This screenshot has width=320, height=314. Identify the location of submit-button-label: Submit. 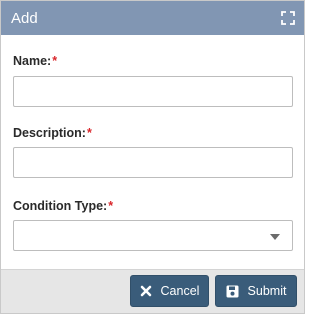
(267, 291).